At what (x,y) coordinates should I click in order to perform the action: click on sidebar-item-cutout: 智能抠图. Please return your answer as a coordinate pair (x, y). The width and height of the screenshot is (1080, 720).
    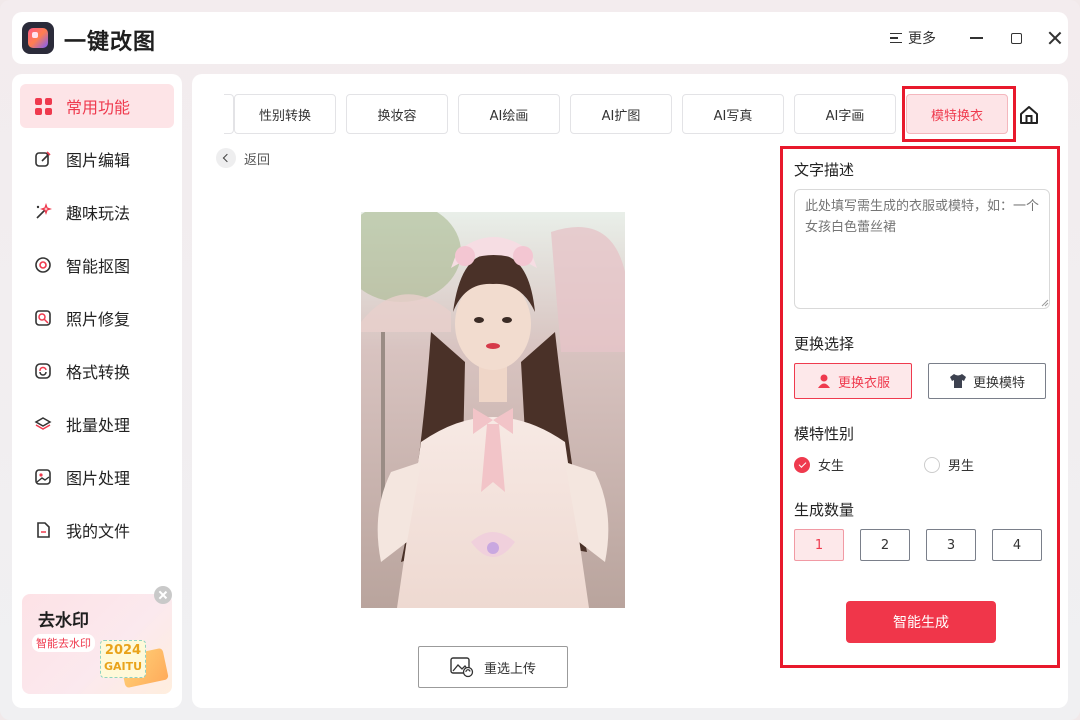
    Looking at the image, I should click on (97, 265).